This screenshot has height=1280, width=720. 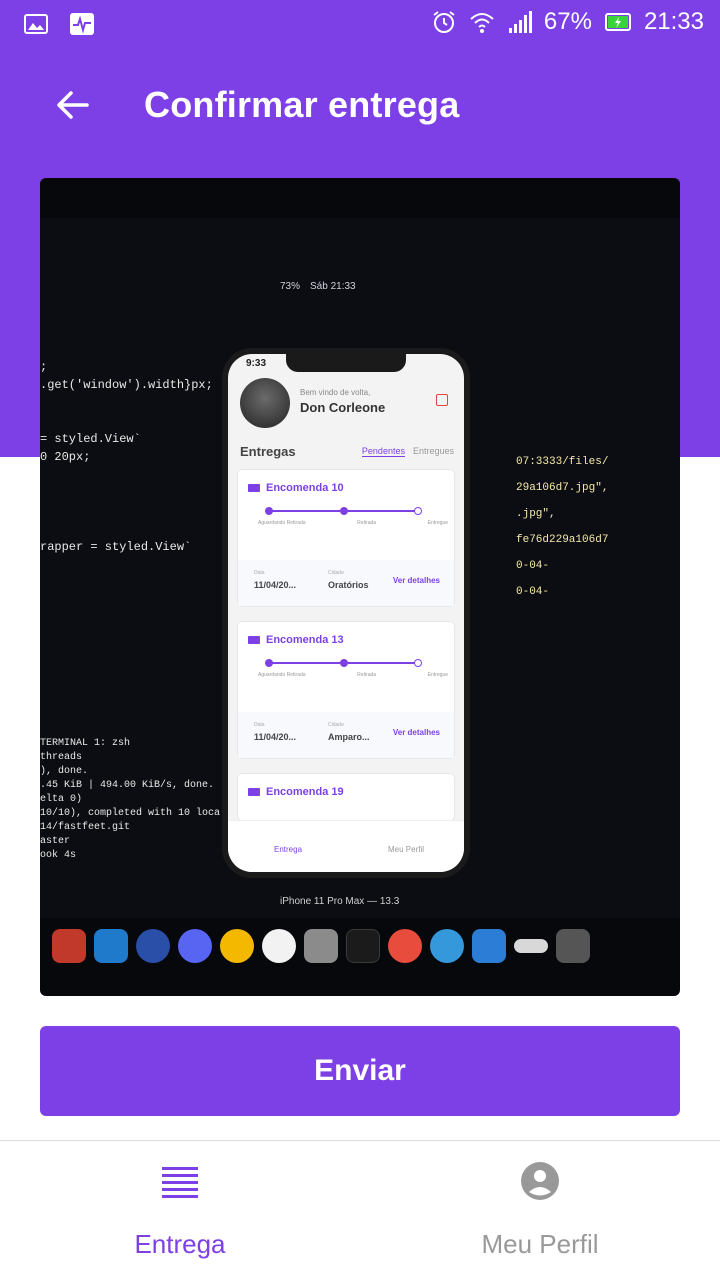 I want to click on tab-meu-perfil: Meu Perfil, so click(x=540, y=1210).